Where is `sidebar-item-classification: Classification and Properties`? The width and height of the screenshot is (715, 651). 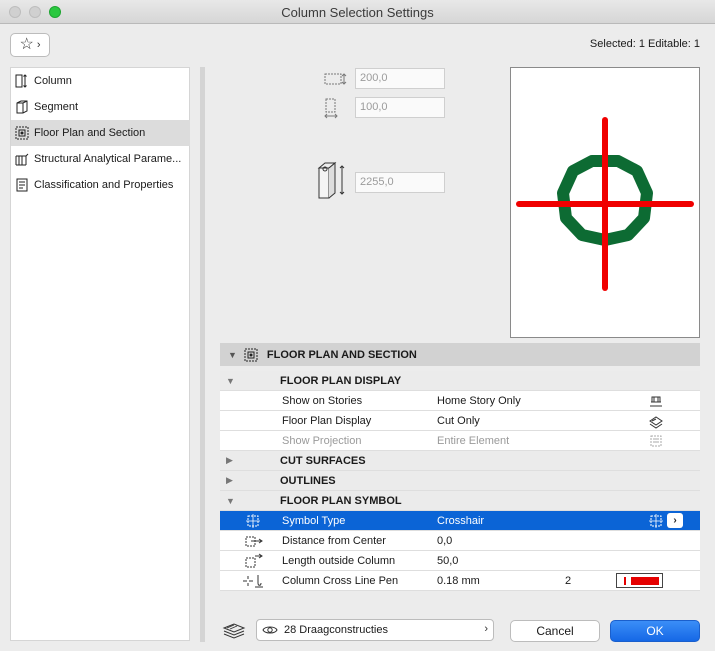 sidebar-item-classification: Classification and Properties is located at coordinates (100, 185).